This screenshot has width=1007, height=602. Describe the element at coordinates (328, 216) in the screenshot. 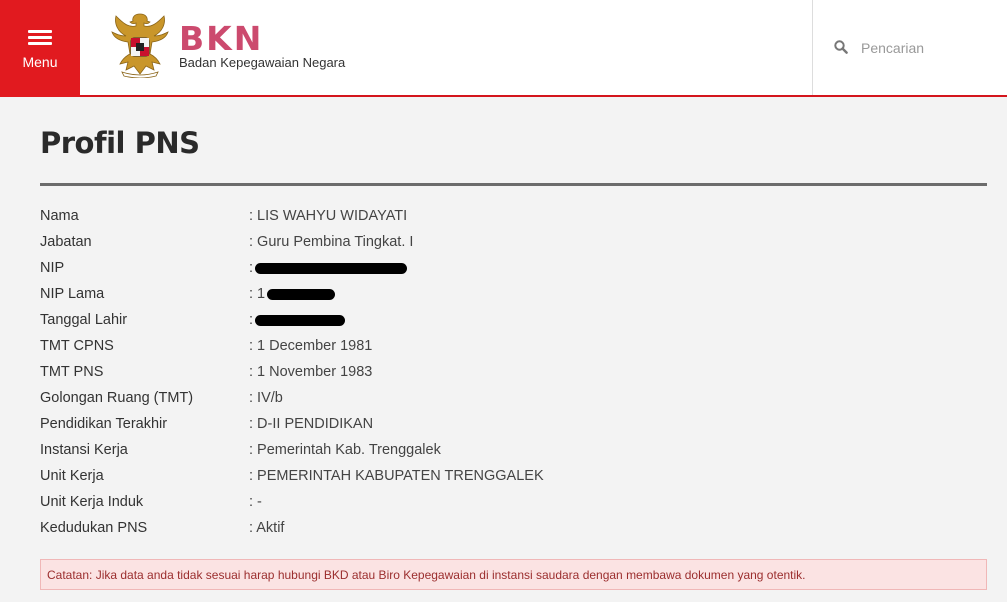

I see `field-value: : LIS WAHYU WIDAYATI` at that location.